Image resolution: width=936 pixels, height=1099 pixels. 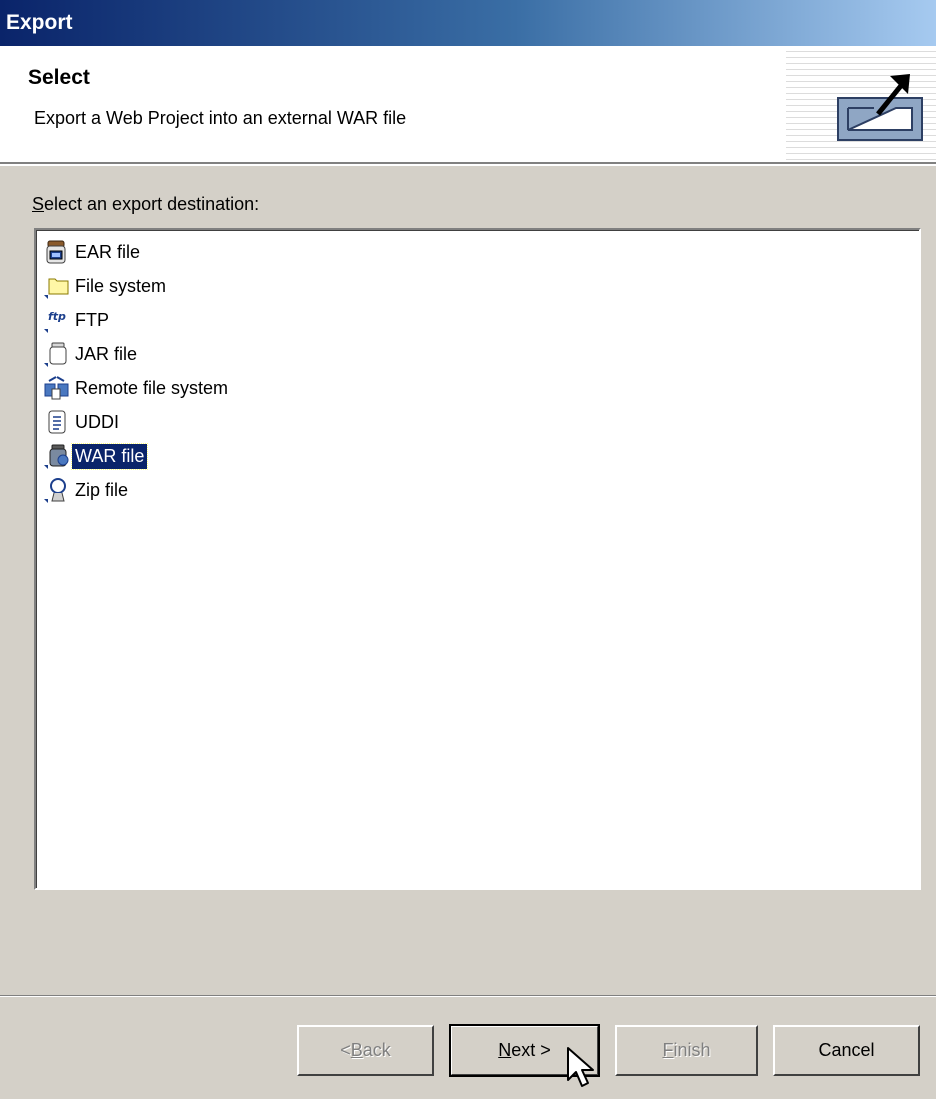 I want to click on zip-file-icon, so click(x=55, y=490).